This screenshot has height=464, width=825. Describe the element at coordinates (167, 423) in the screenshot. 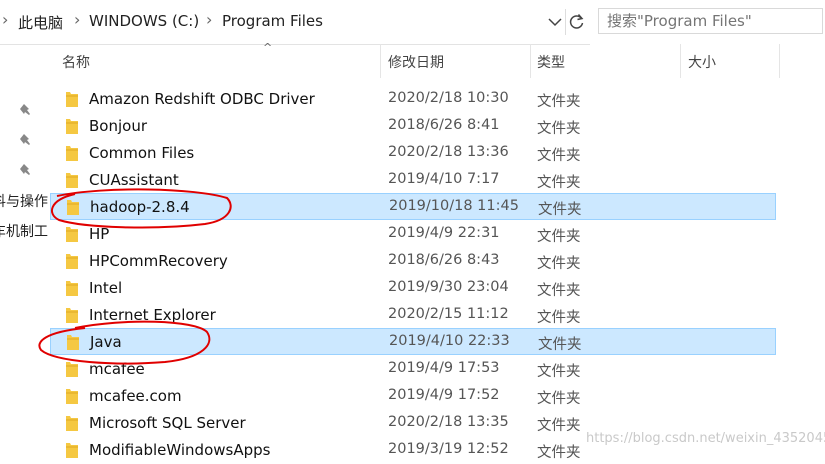

I see `file-name: Microsoft SQL Server` at that location.